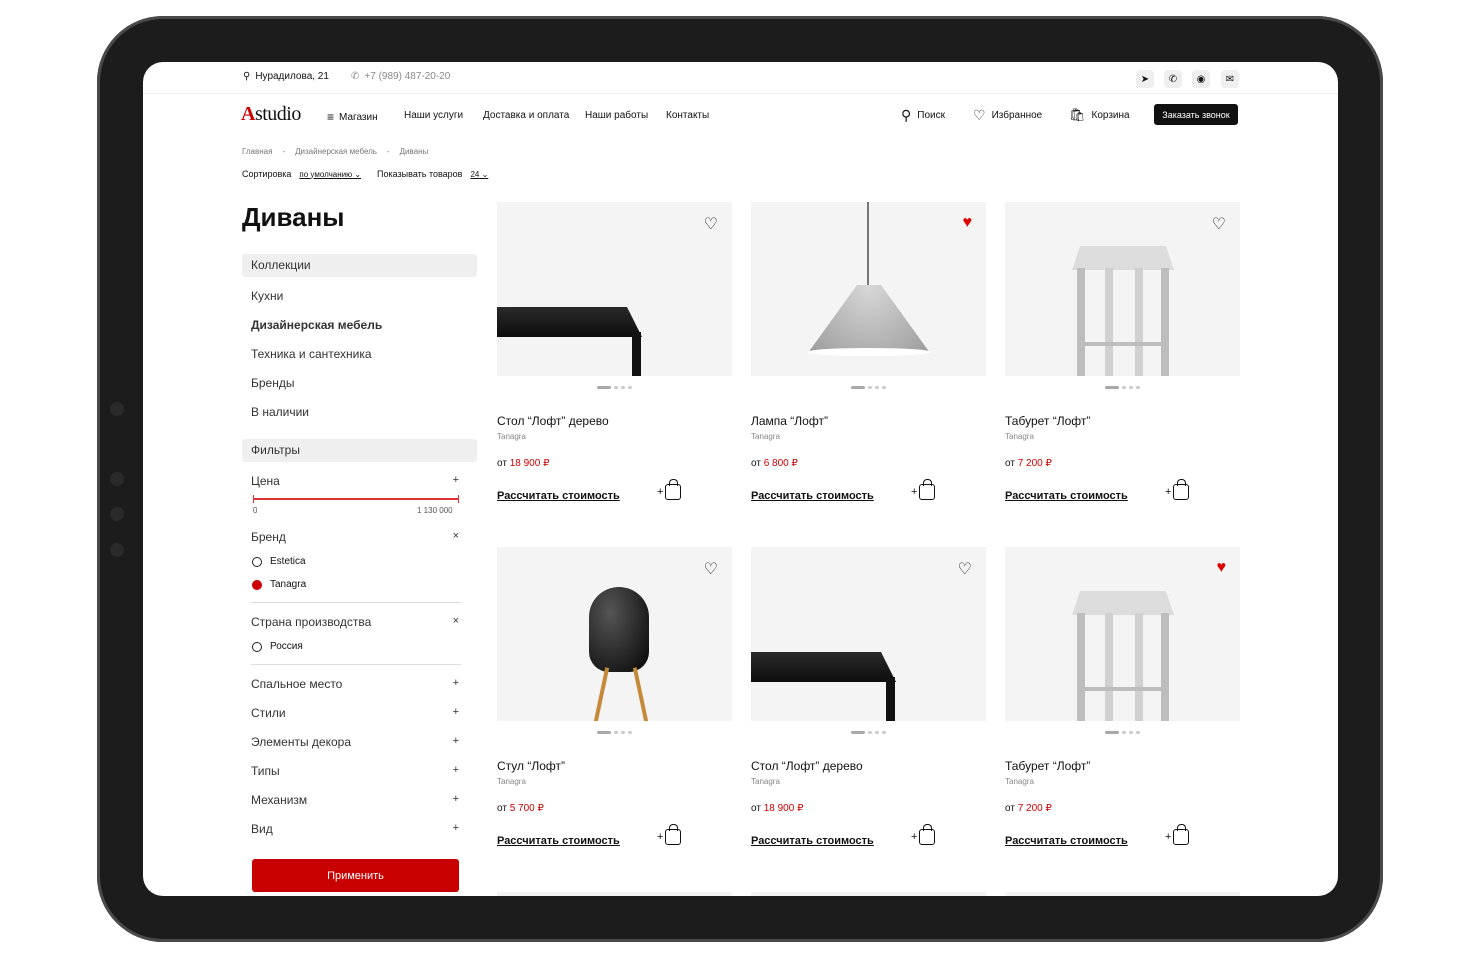  What do you see at coordinates (355, 537) in the screenshot?
I see `filter-brand: Бренд ×` at bounding box center [355, 537].